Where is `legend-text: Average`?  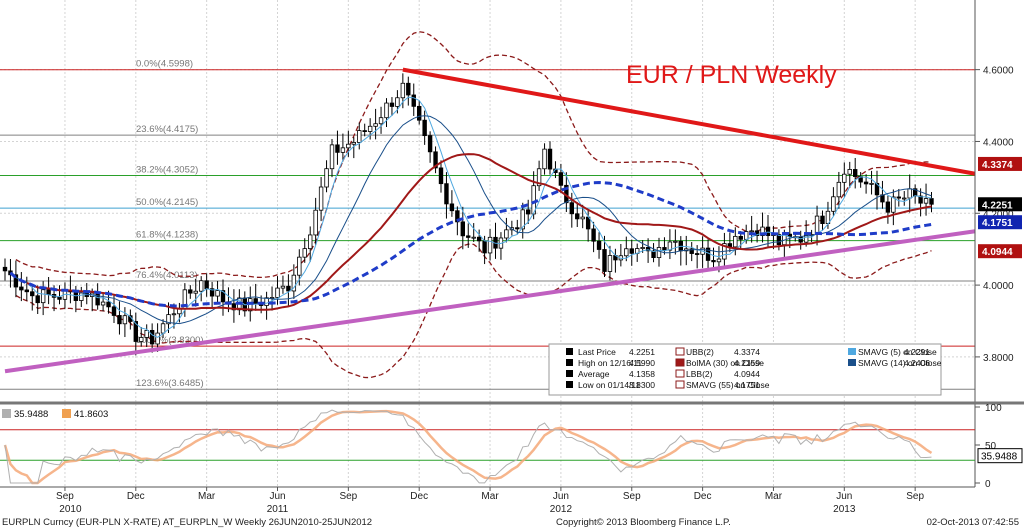 legend-text: Average is located at coordinates (594, 374).